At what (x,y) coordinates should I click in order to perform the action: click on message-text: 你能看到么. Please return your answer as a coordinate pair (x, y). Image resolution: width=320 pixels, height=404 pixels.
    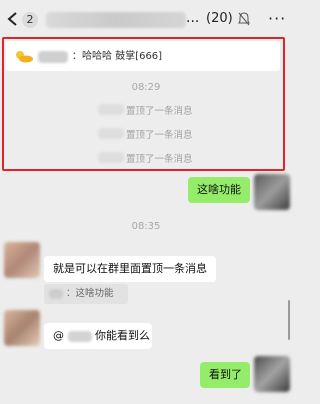
    Looking at the image, I should click on (122, 335).